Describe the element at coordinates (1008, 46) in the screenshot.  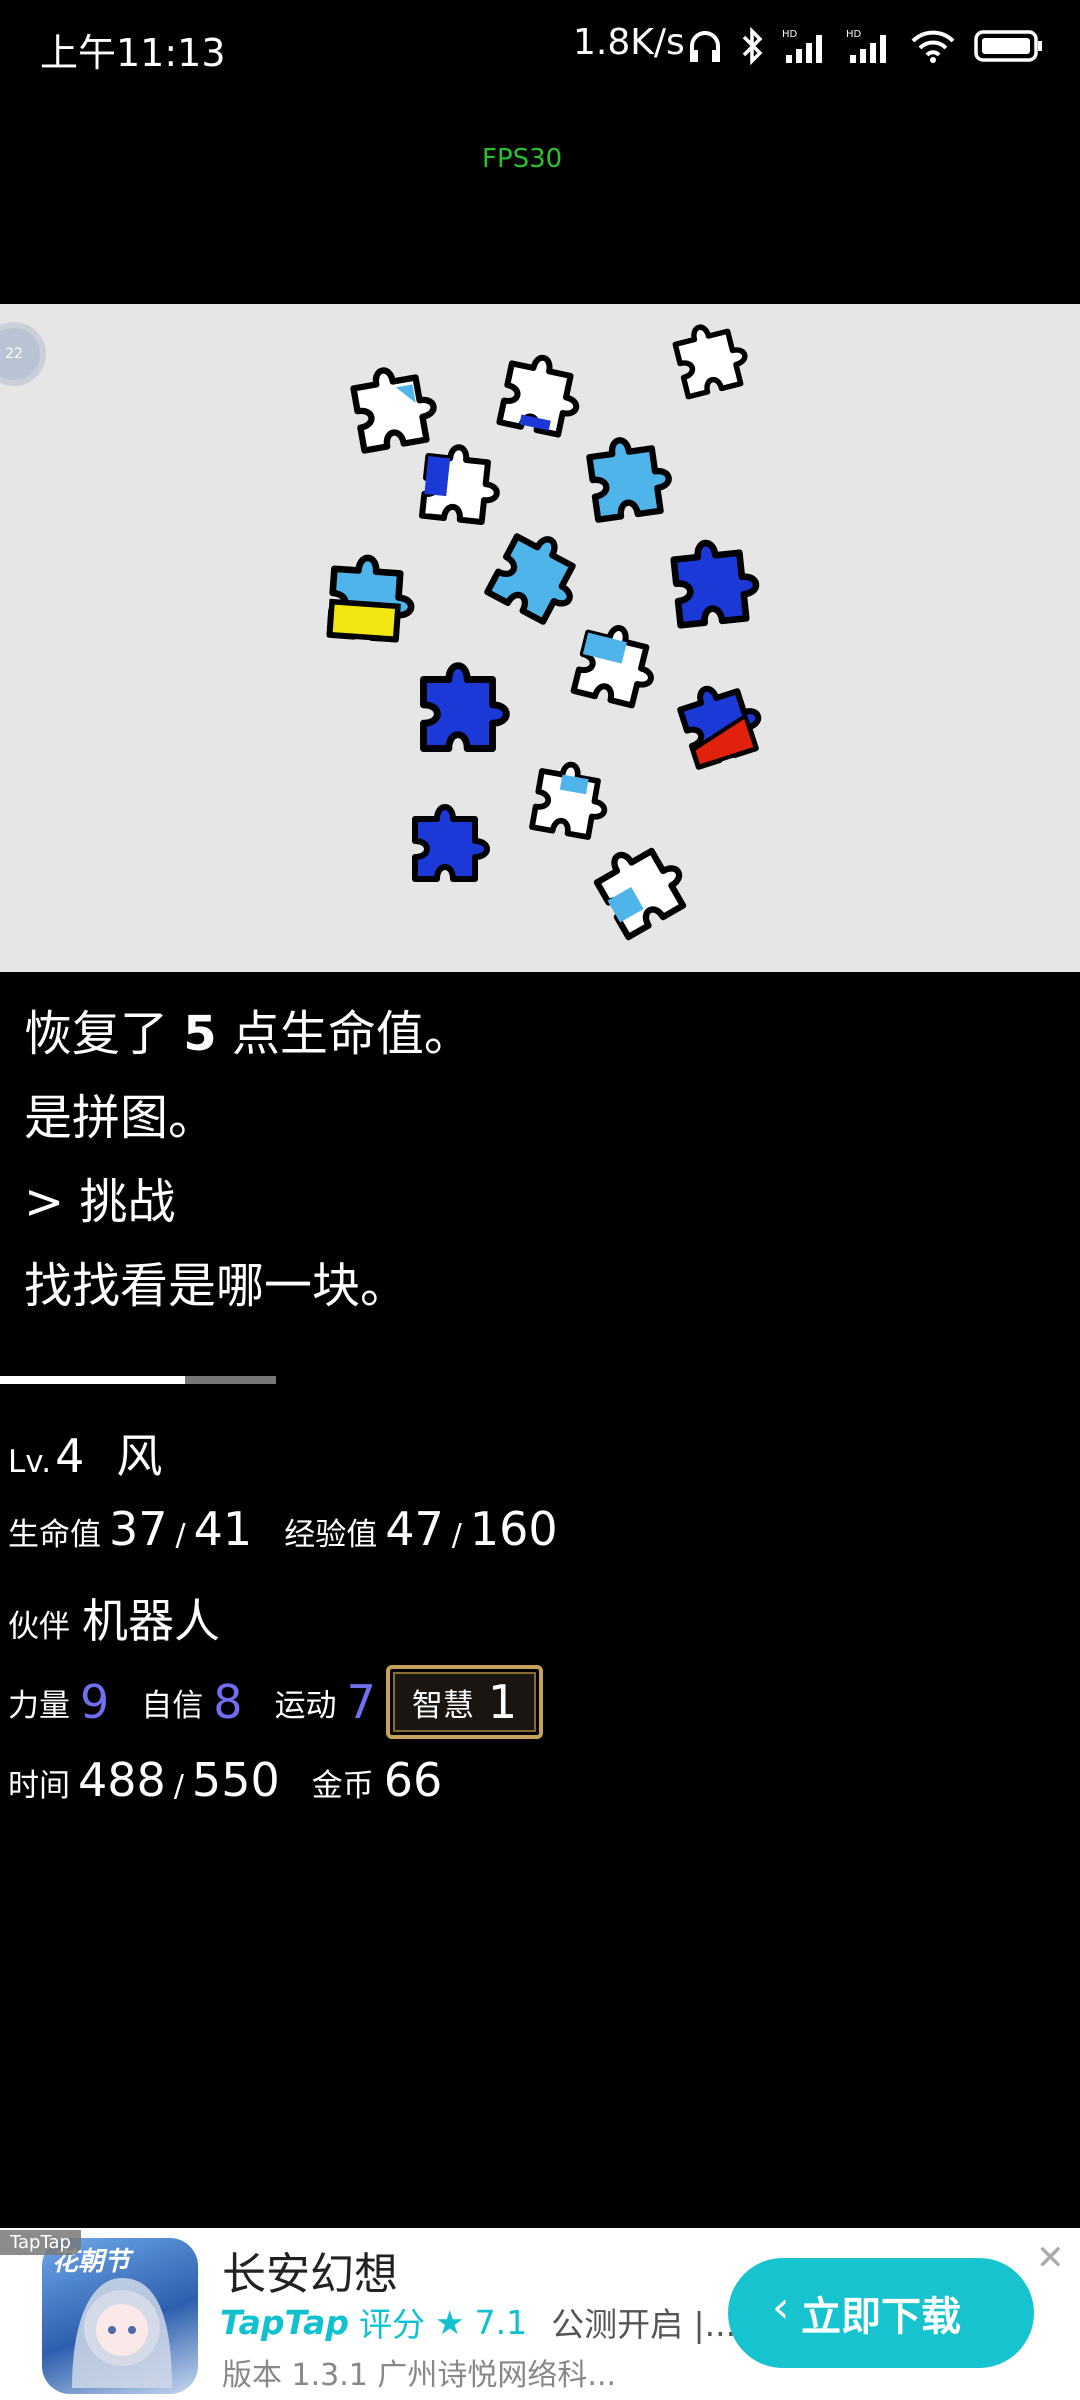
I see `battery-icon` at that location.